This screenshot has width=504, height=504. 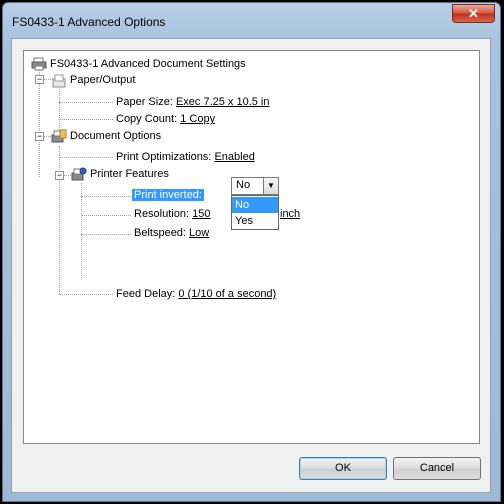 I want to click on tree-root: FS0433-1 Advanced Document Settings, so click(x=148, y=64).